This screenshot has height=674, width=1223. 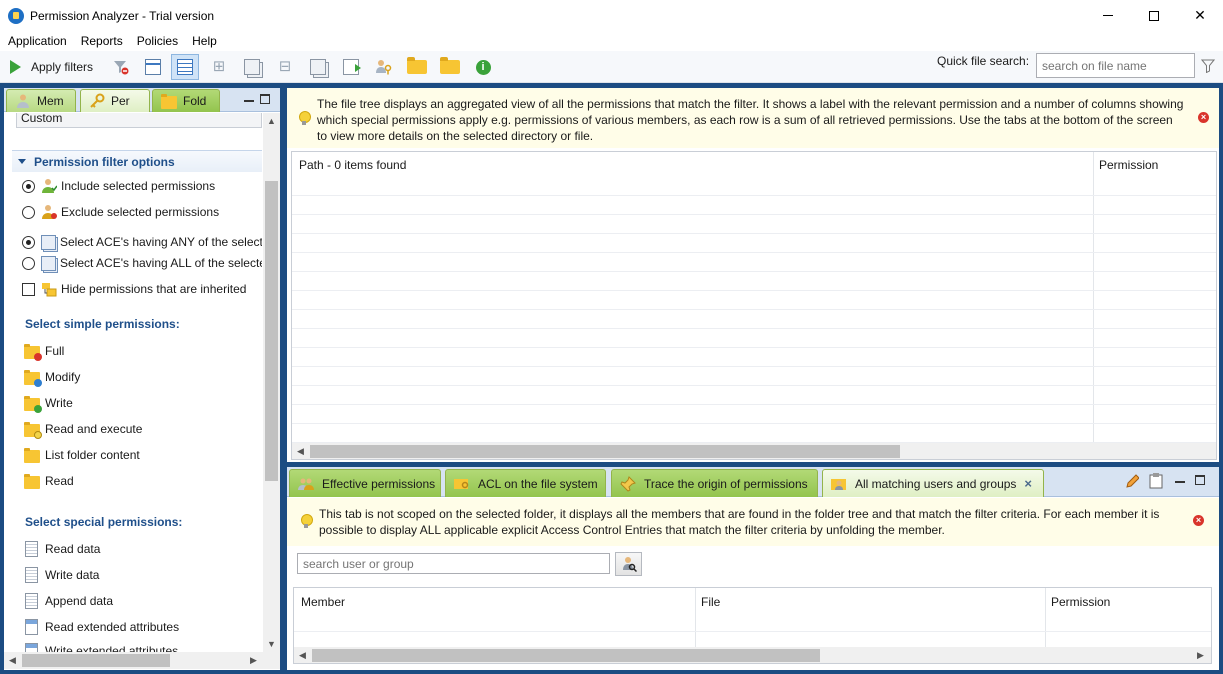 I want to click on folder-full-icon, so click(x=33, y=352).